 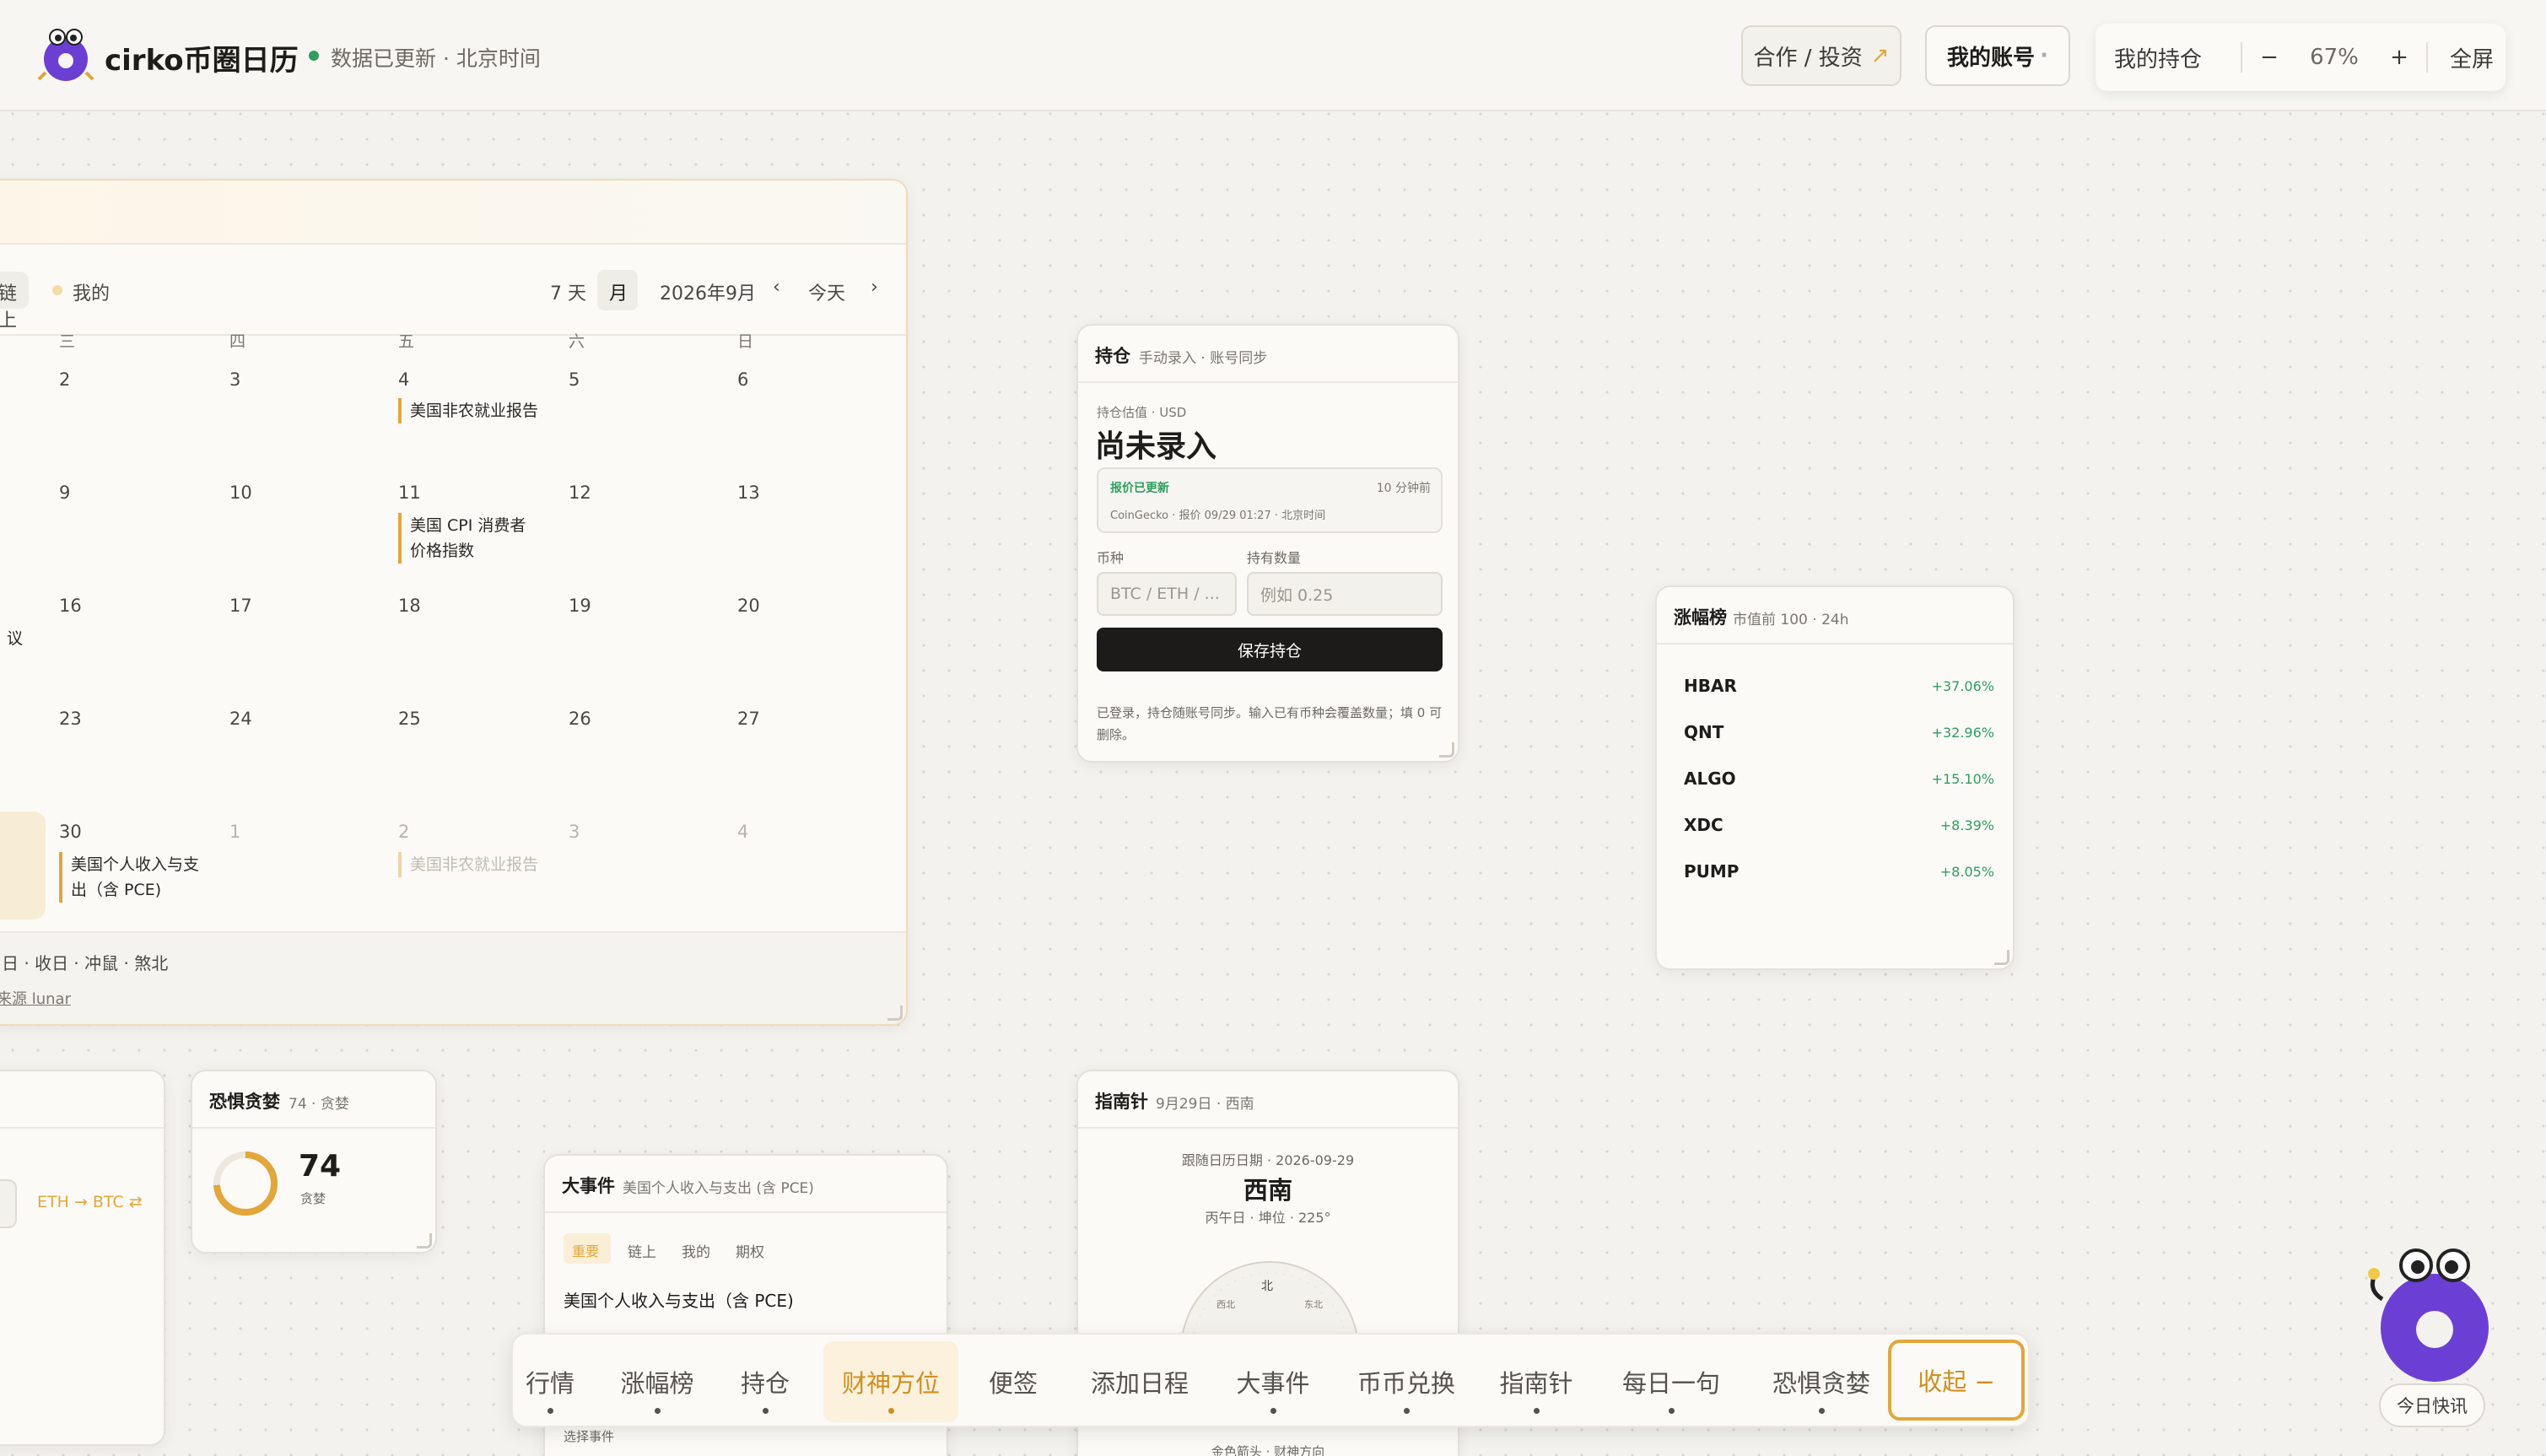 What do you see at coordinates (468, 411) in the screenshot?
I see `event-nfp: 美国非农就业报告` at bounding box center [468, 411].